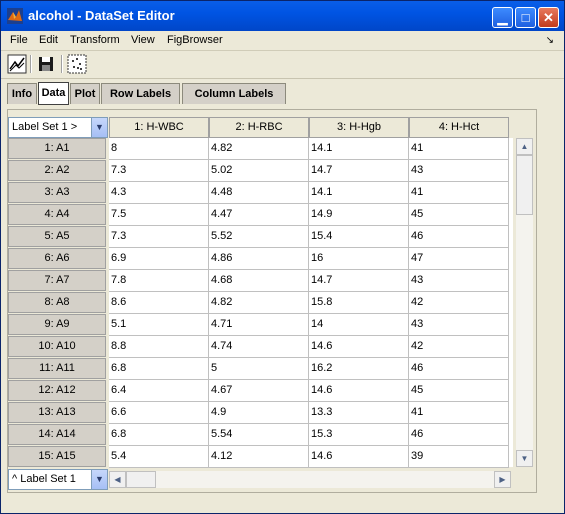 This screenshot has width=565, height=514. What do you see at coordinates (159, 215) in the screenshot?
I see `table-cell: 7.5` at bounding box center [159, 215].